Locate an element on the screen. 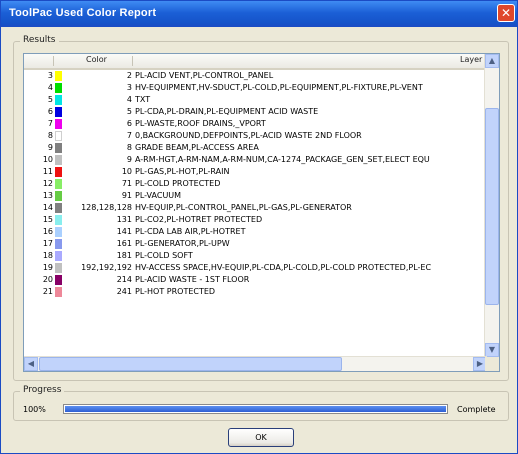  color-value: 8 is located at coordinates (129, 147).